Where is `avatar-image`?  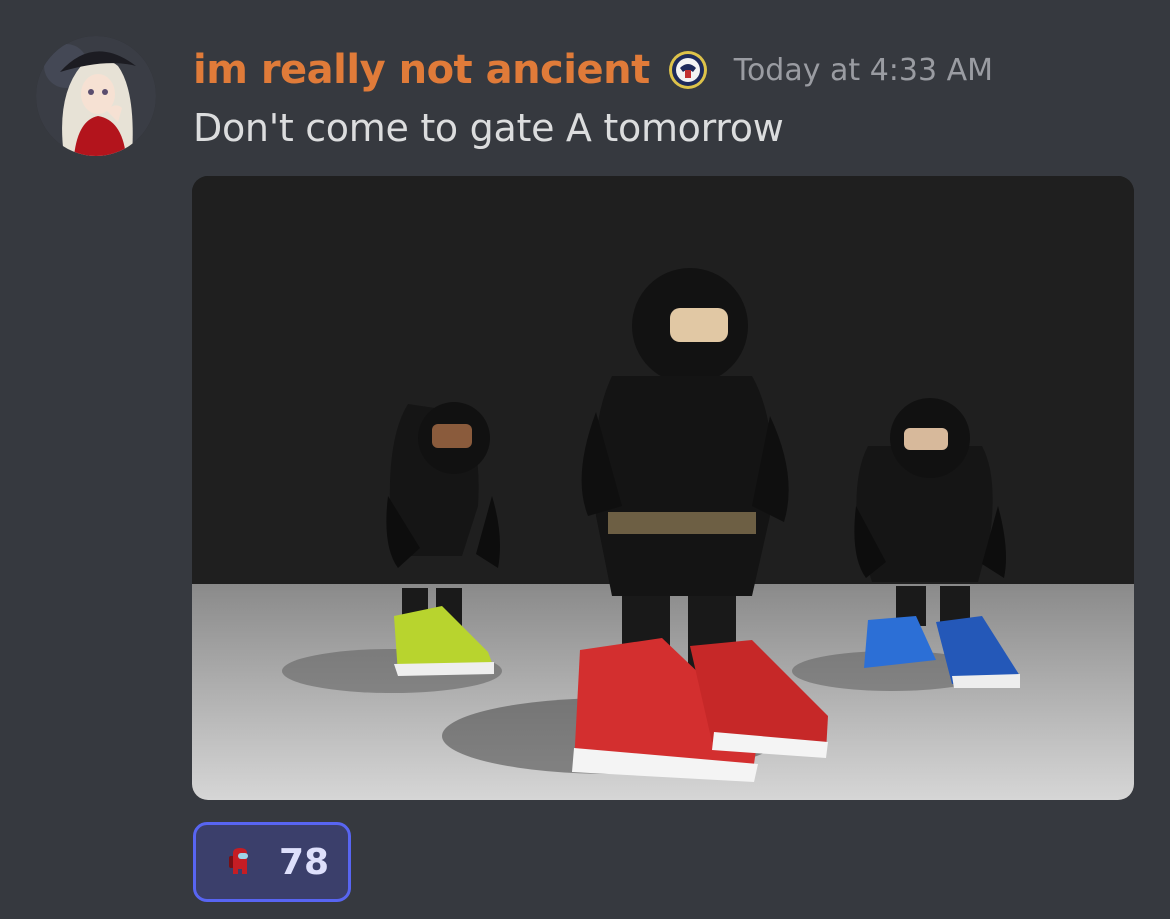 avatar-image is located at coordinates (96, 96).